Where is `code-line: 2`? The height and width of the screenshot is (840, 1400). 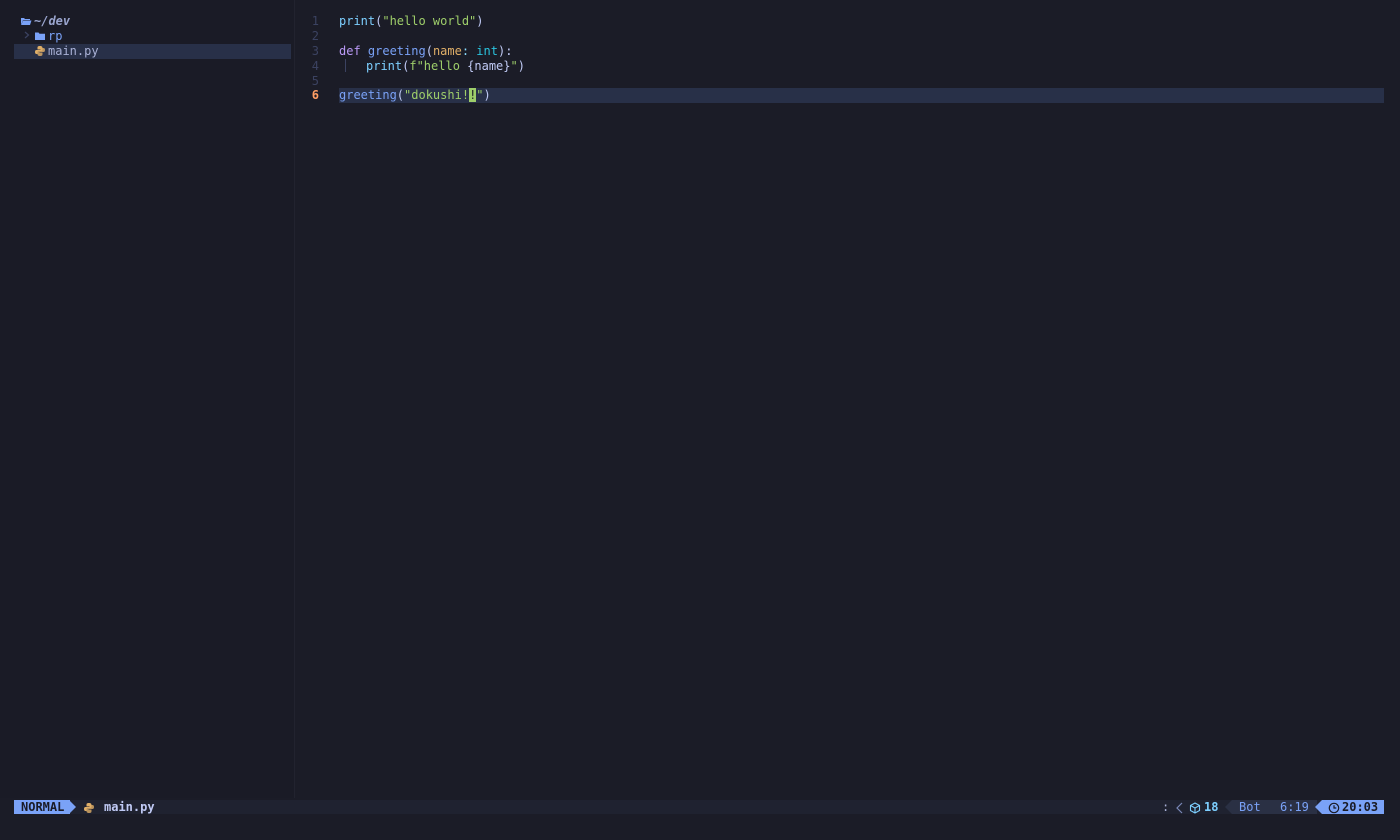 code-line: 2 is located at coordinates (840, 36).